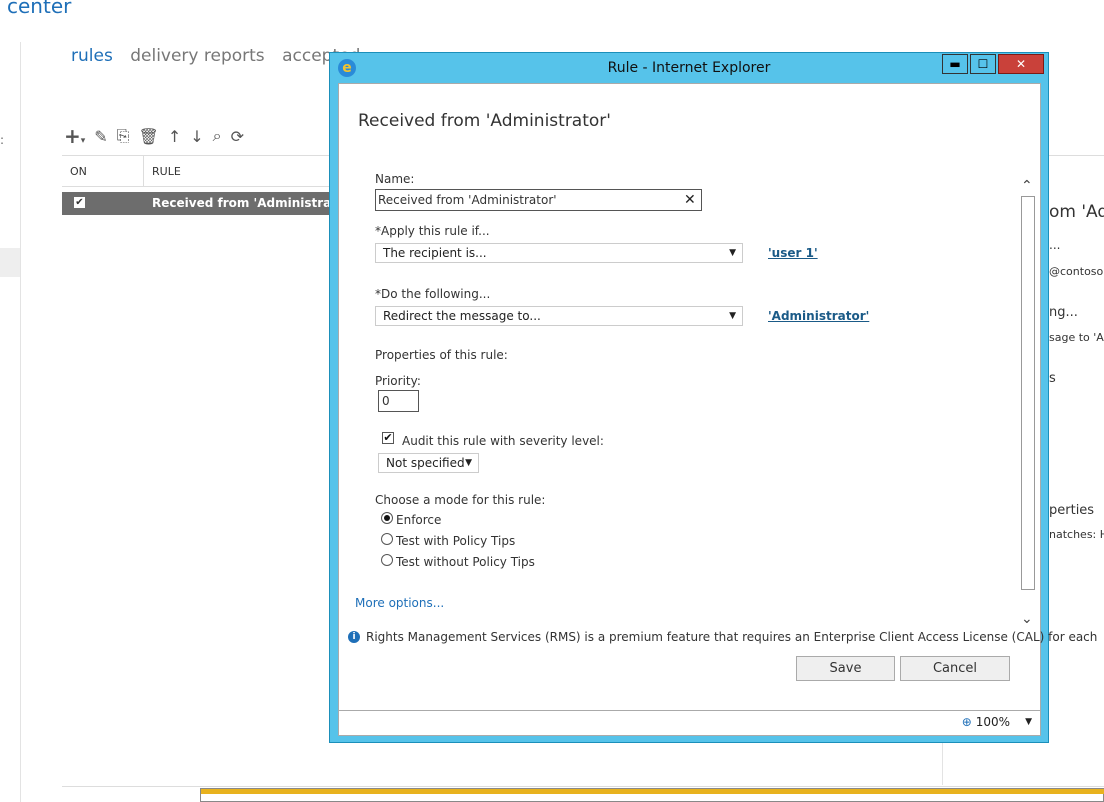 The width and height of the screenshot is (1104, 802). What do you see at coordinates (354, 637) in the screenshot?
I see `info-icon: i` at bounding box center [354, 637].